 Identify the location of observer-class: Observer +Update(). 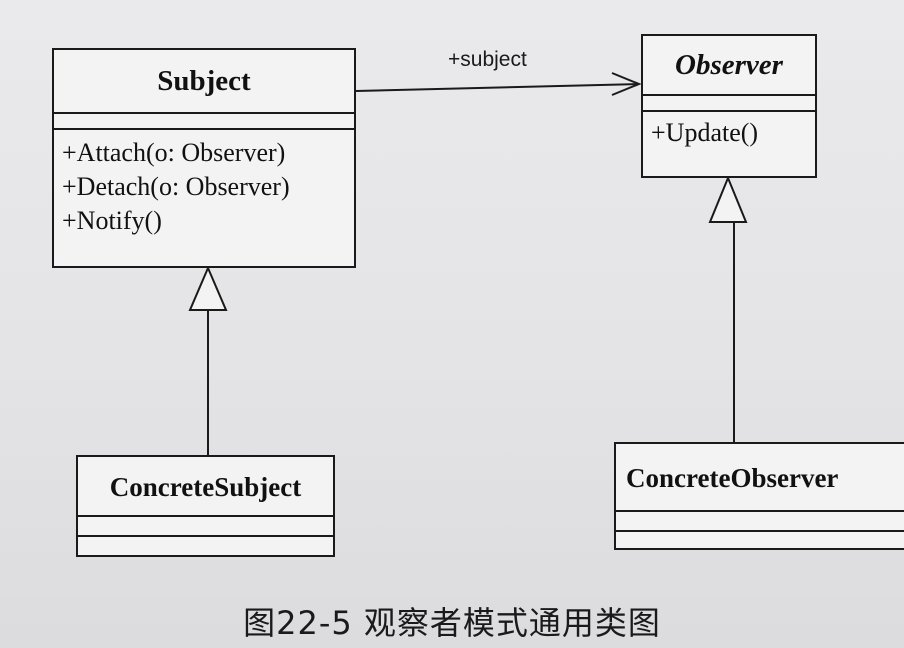
(729, 106).